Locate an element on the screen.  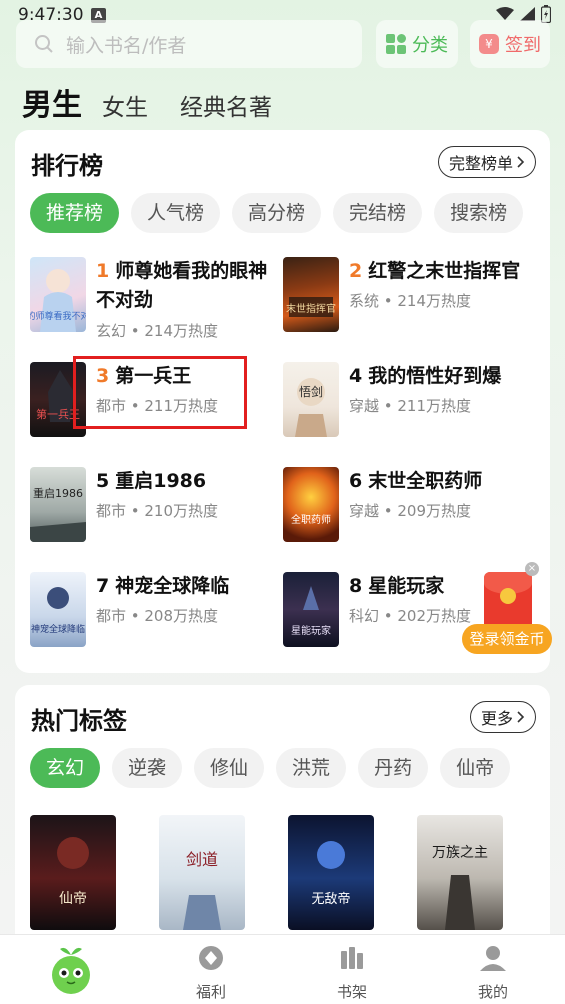
rank-number: 7 is located at coordinates (103, 586).